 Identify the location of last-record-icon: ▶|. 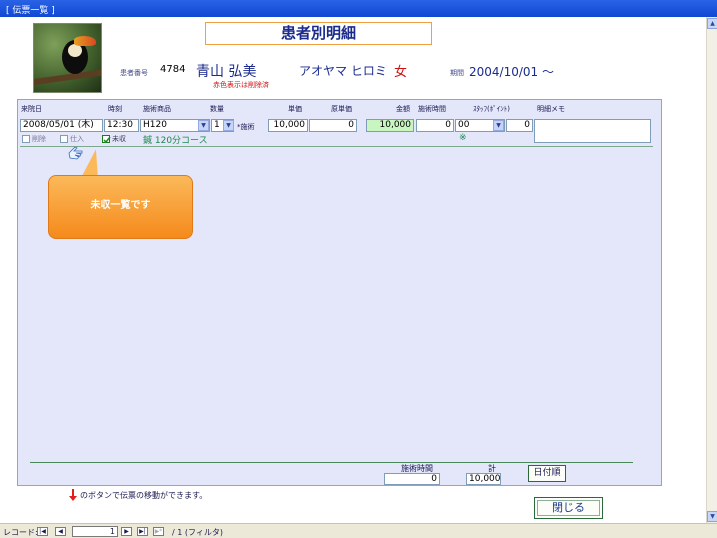
(142, 531).